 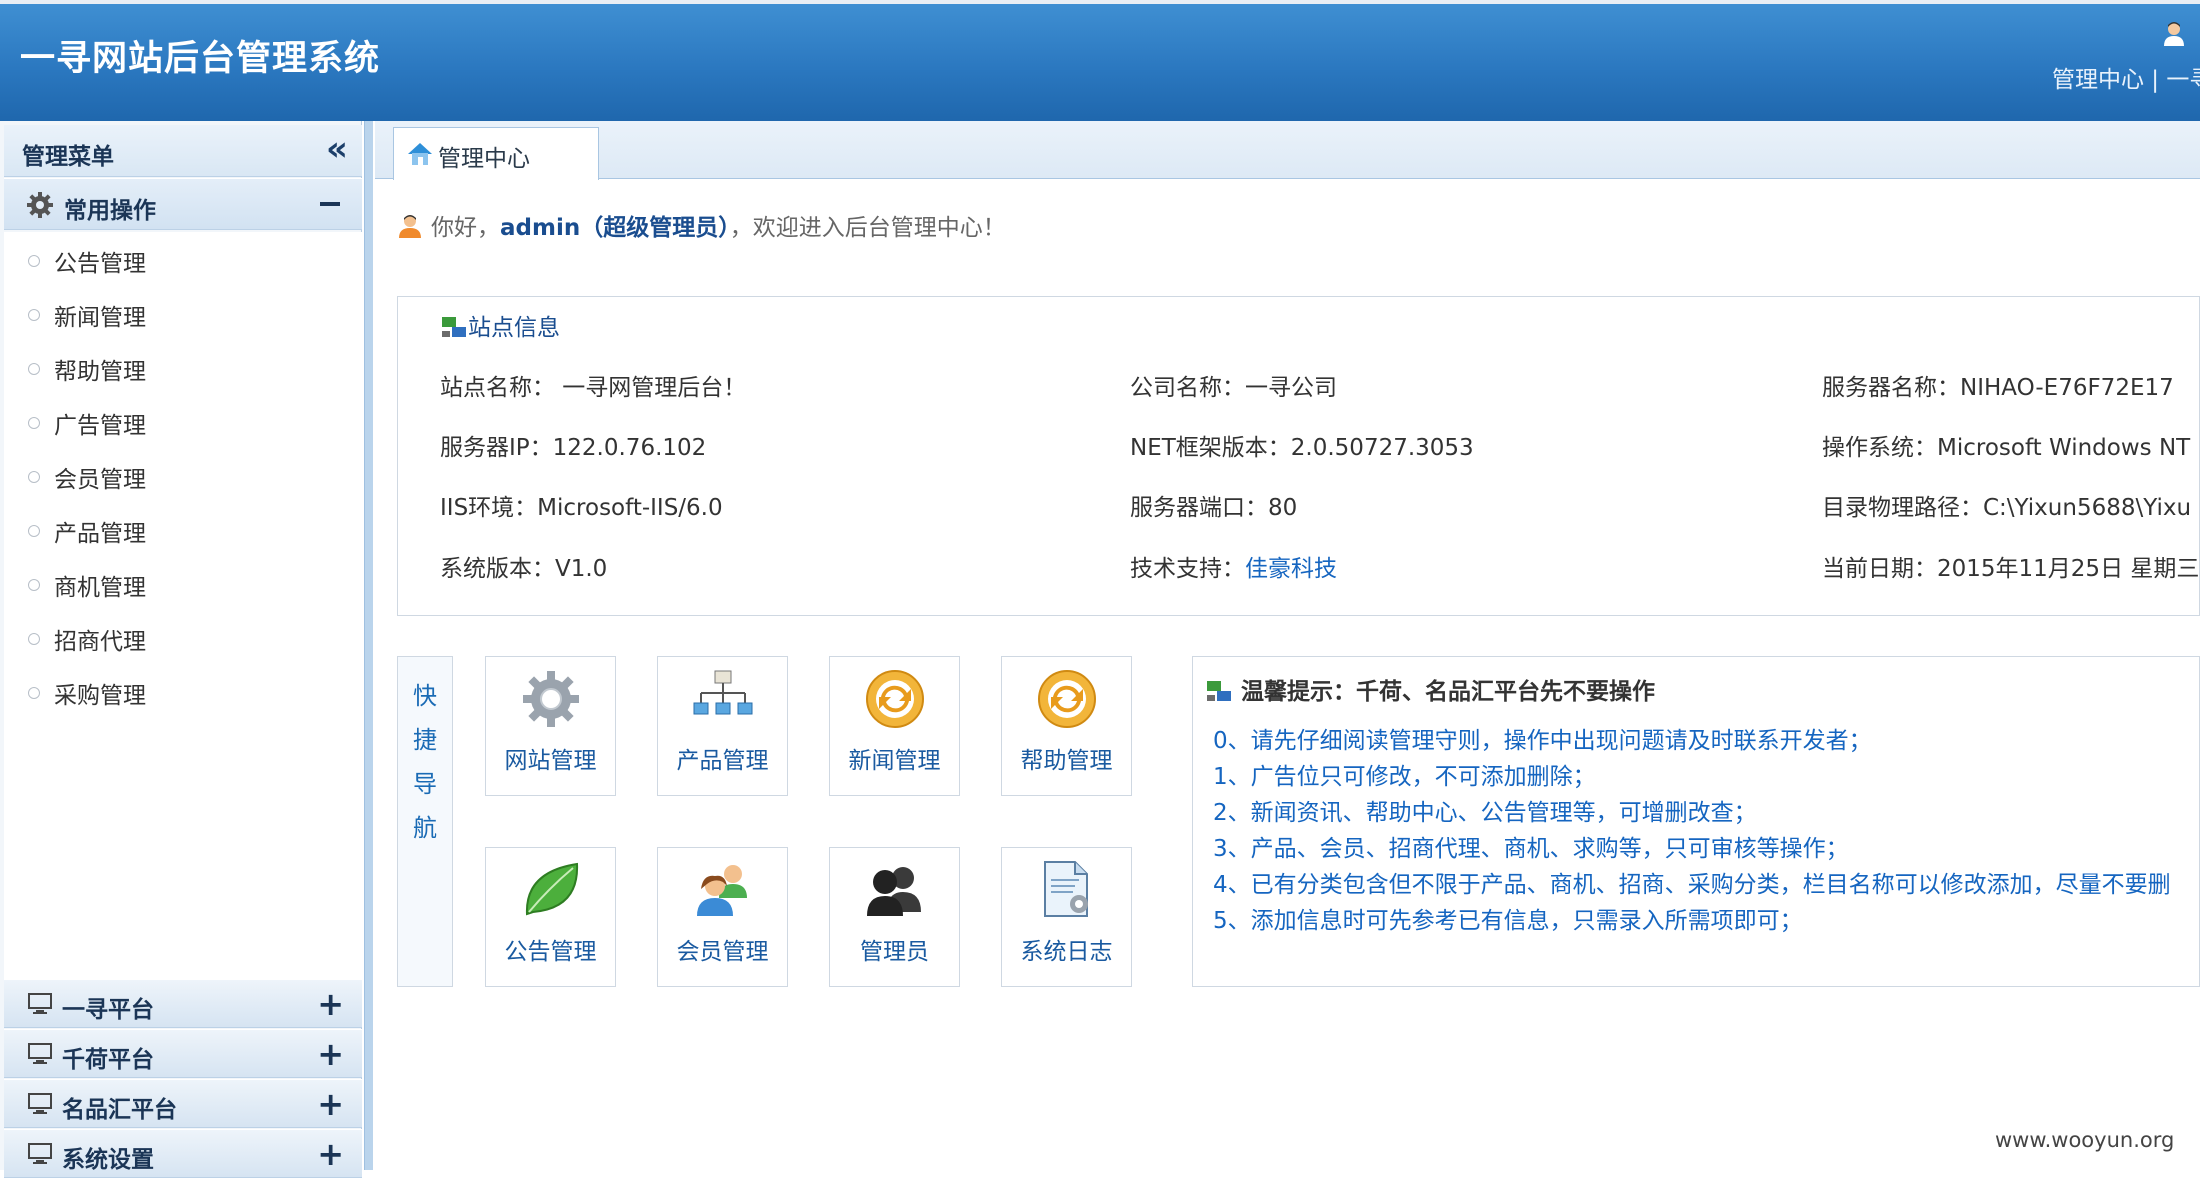 What do you see at coordinates (183, 1103) in the screenshot?
I see `menu-group-mingpinhui: 名品汇平台 +` at bounding box center [183, 1103].